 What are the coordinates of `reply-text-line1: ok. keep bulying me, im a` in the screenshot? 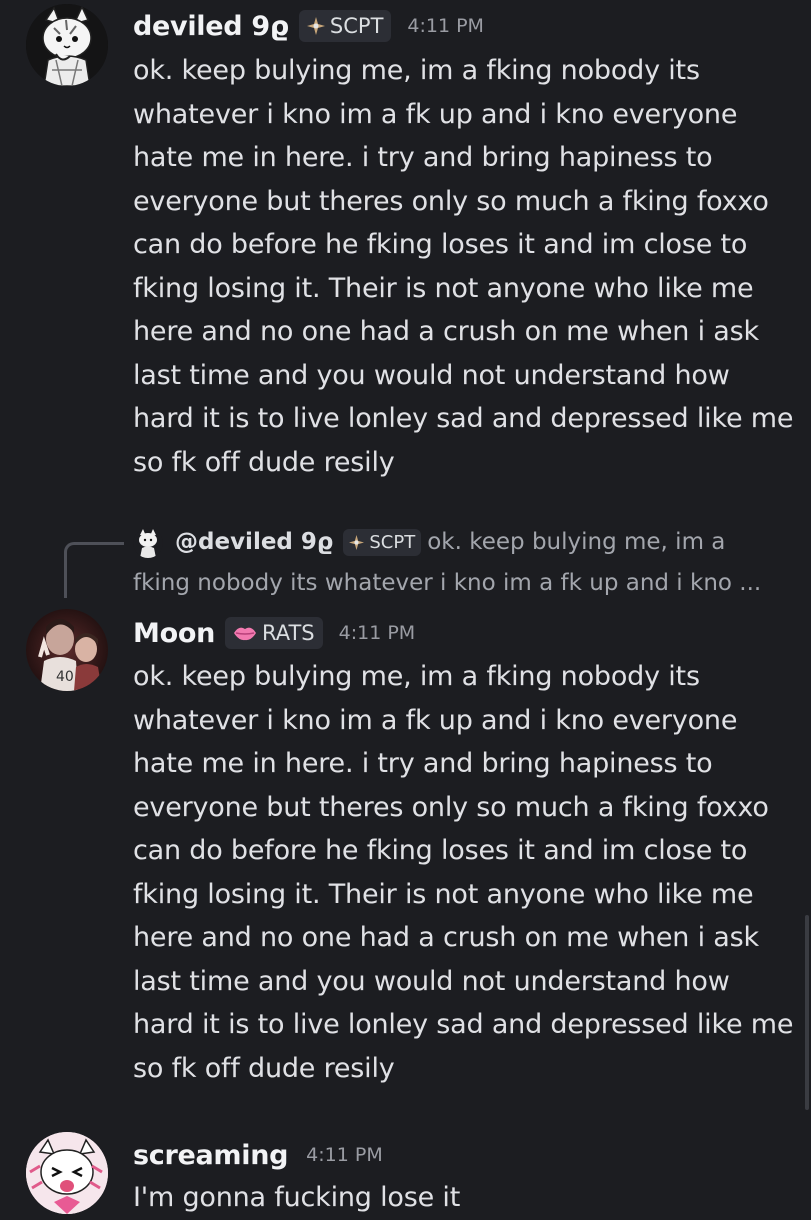 It's located at (576, 542).